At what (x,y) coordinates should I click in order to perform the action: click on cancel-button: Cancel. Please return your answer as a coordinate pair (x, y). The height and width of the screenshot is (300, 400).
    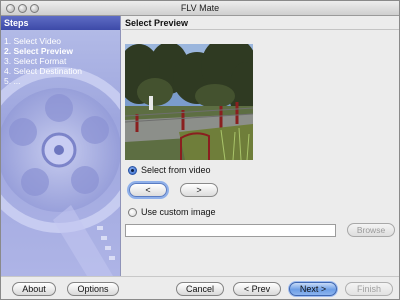
    Looking at the image, I should click on (200, 289).